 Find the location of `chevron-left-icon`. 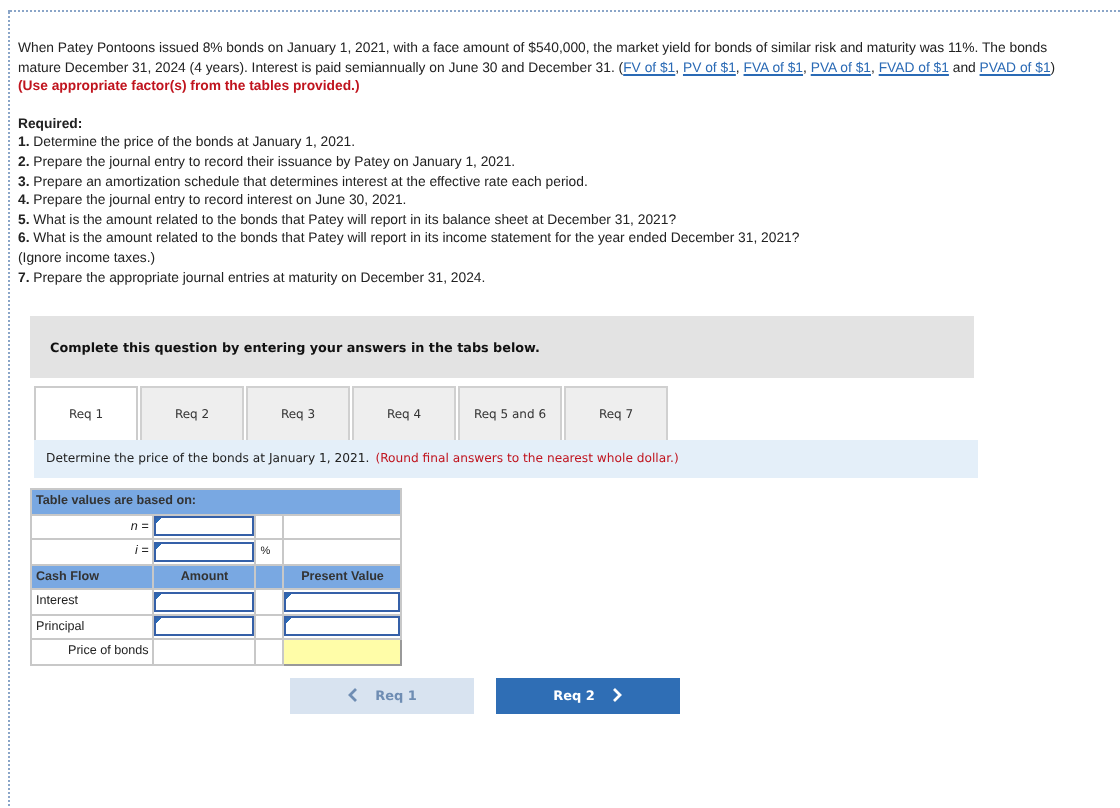

chevron-left-icon is located at coordinates (352, 695).